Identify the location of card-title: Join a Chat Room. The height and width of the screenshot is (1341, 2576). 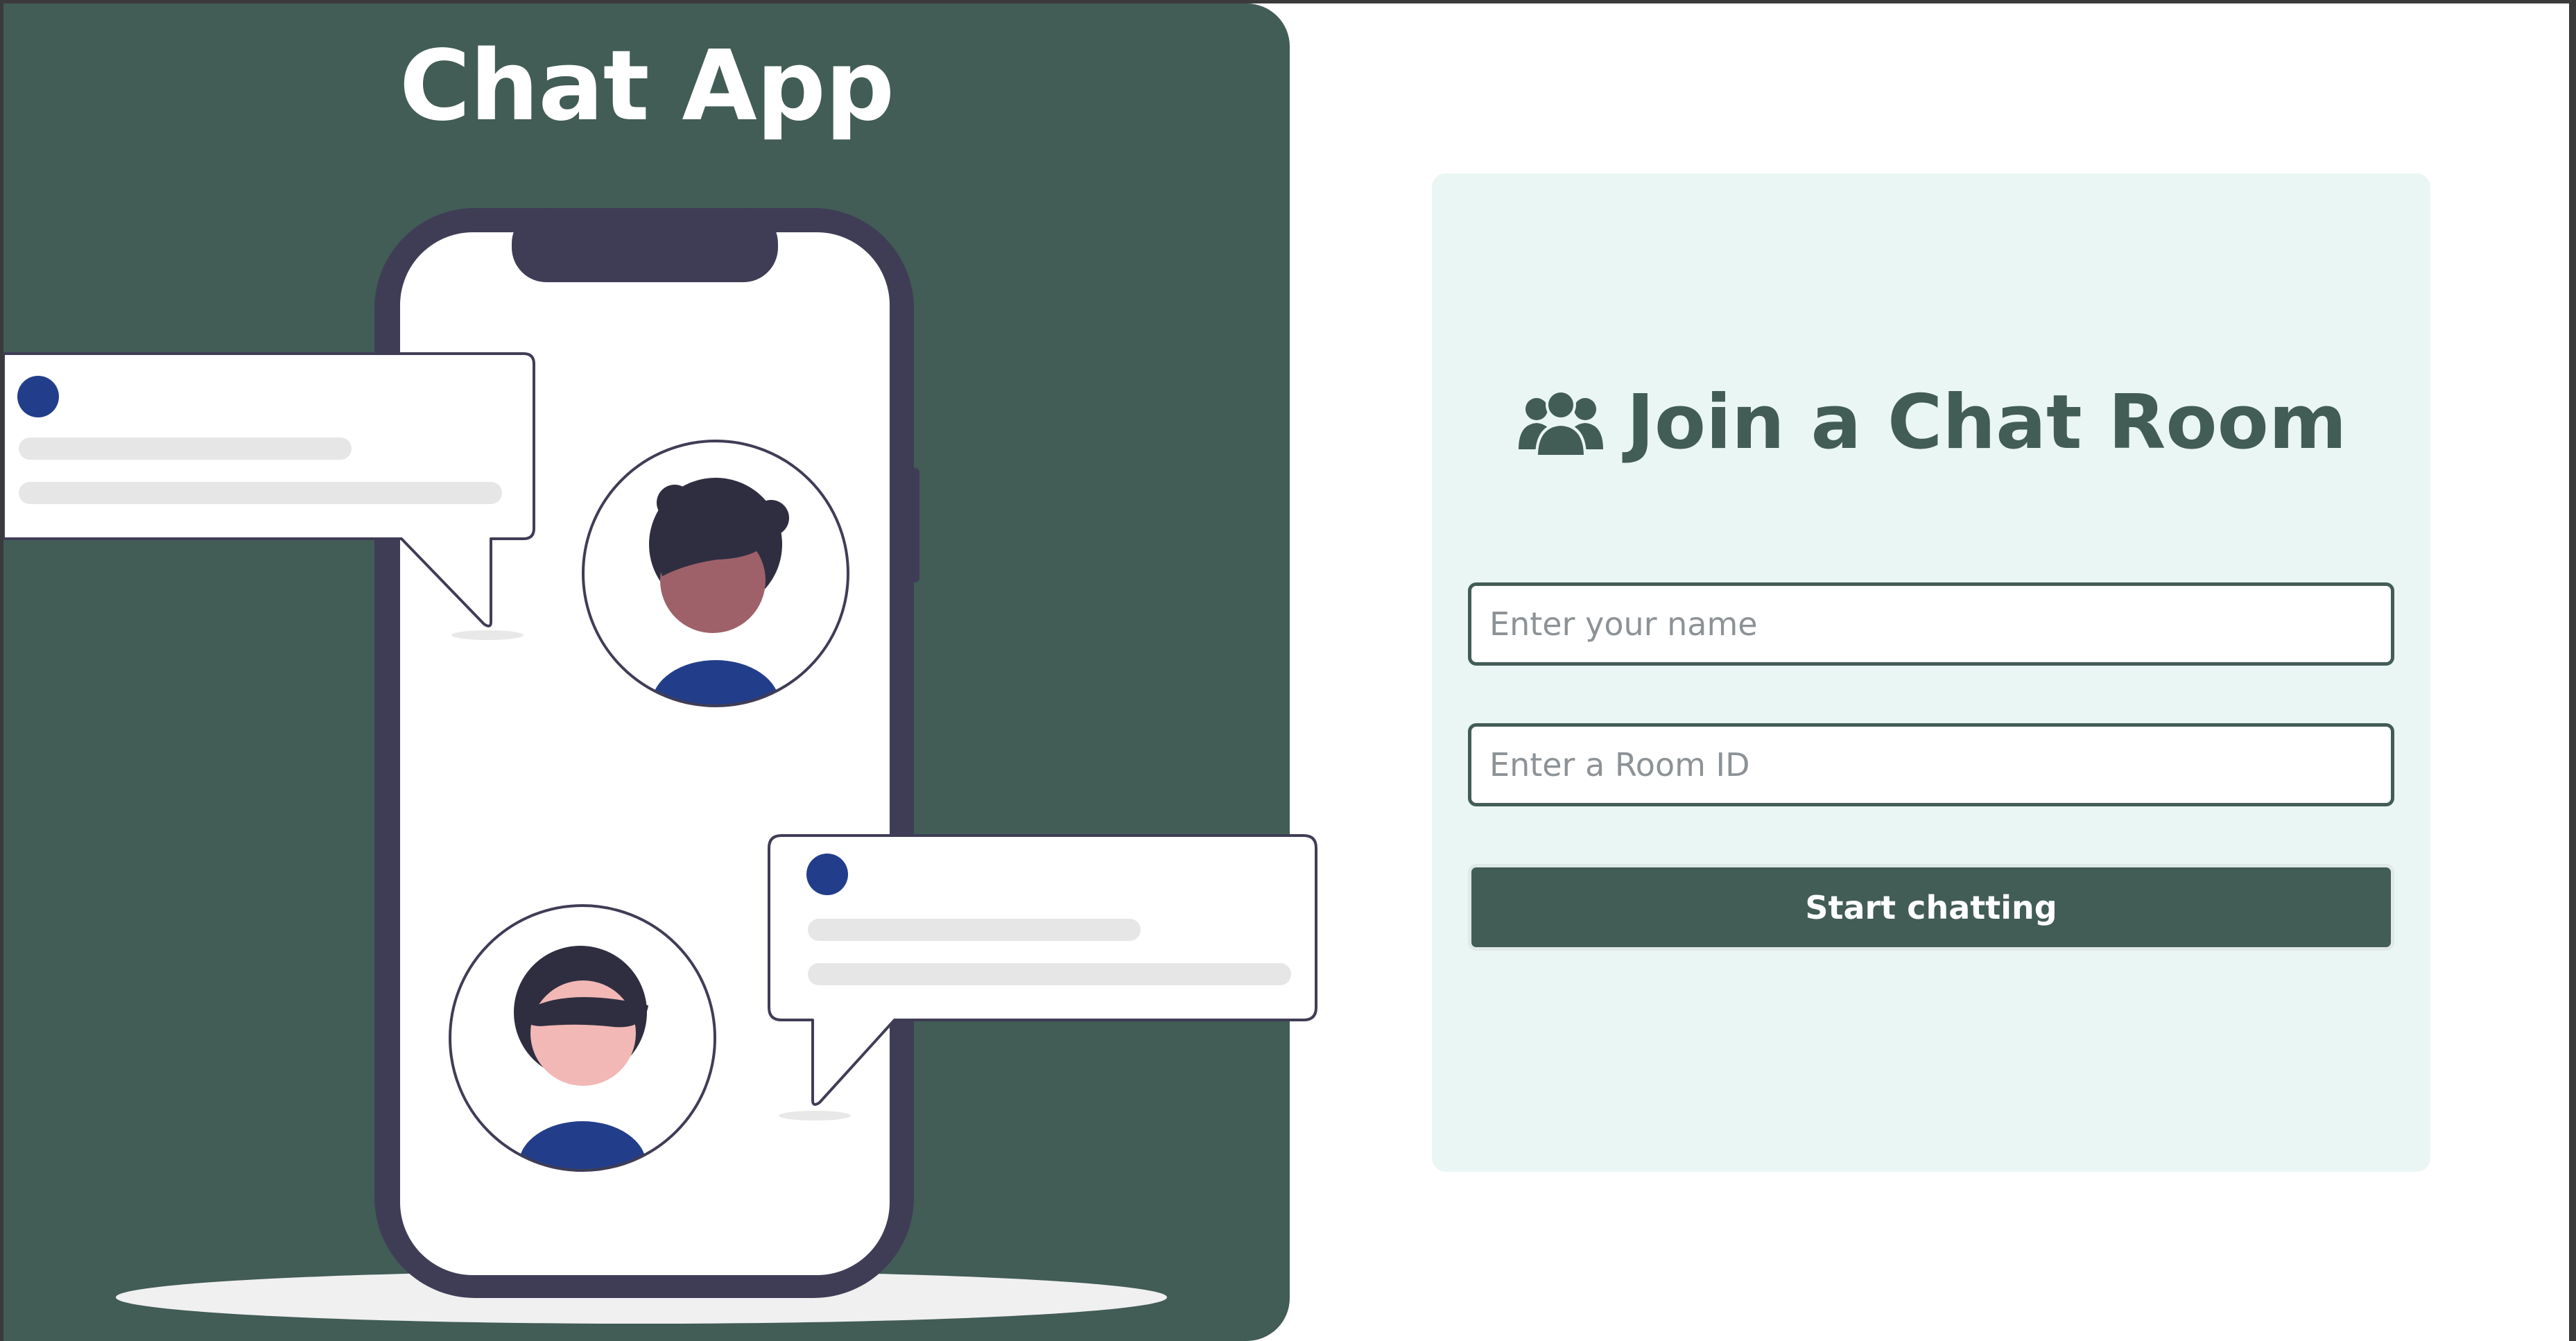
(1986, 422).